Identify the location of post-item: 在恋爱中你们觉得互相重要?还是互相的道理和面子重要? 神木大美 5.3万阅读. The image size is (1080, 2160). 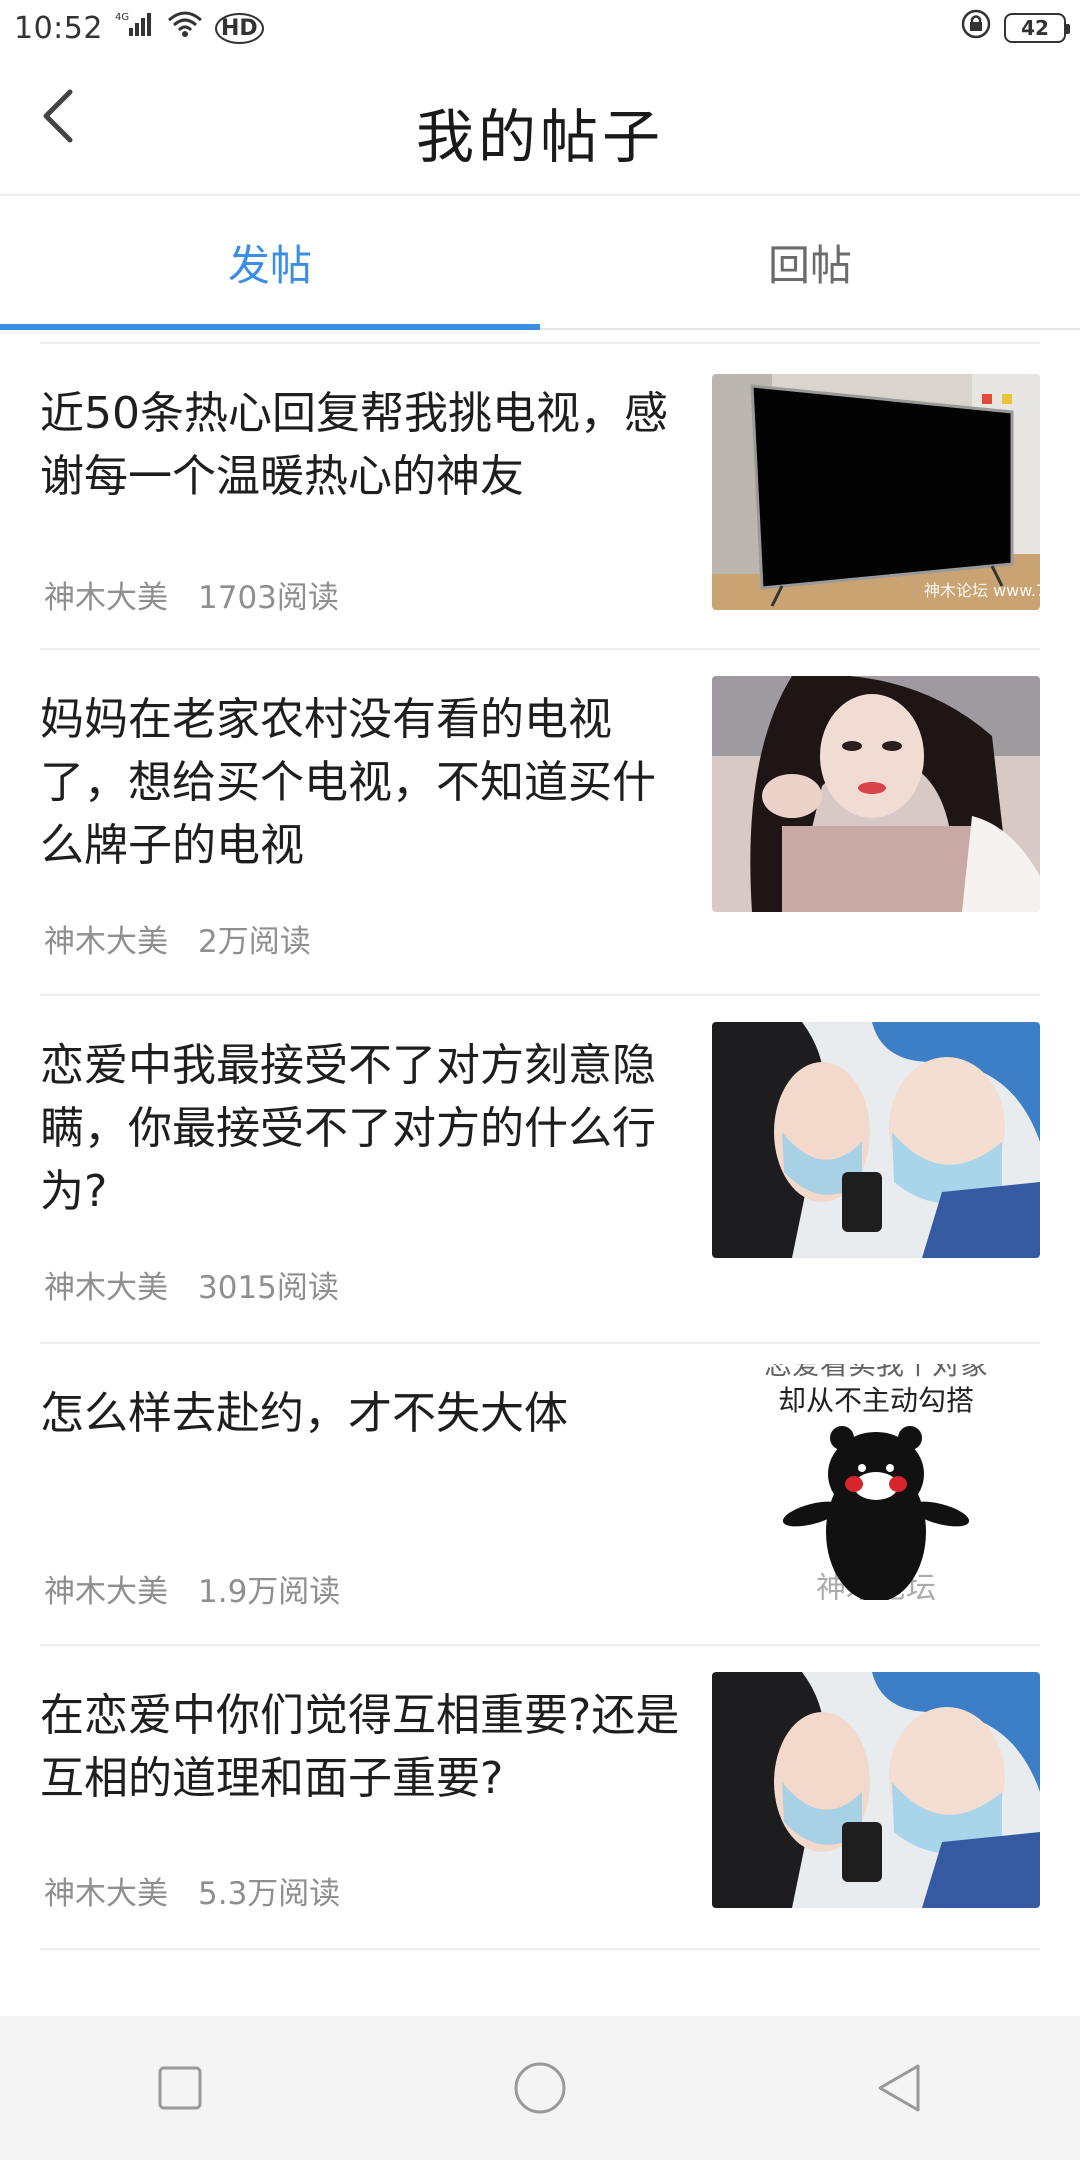
(540, 1798).